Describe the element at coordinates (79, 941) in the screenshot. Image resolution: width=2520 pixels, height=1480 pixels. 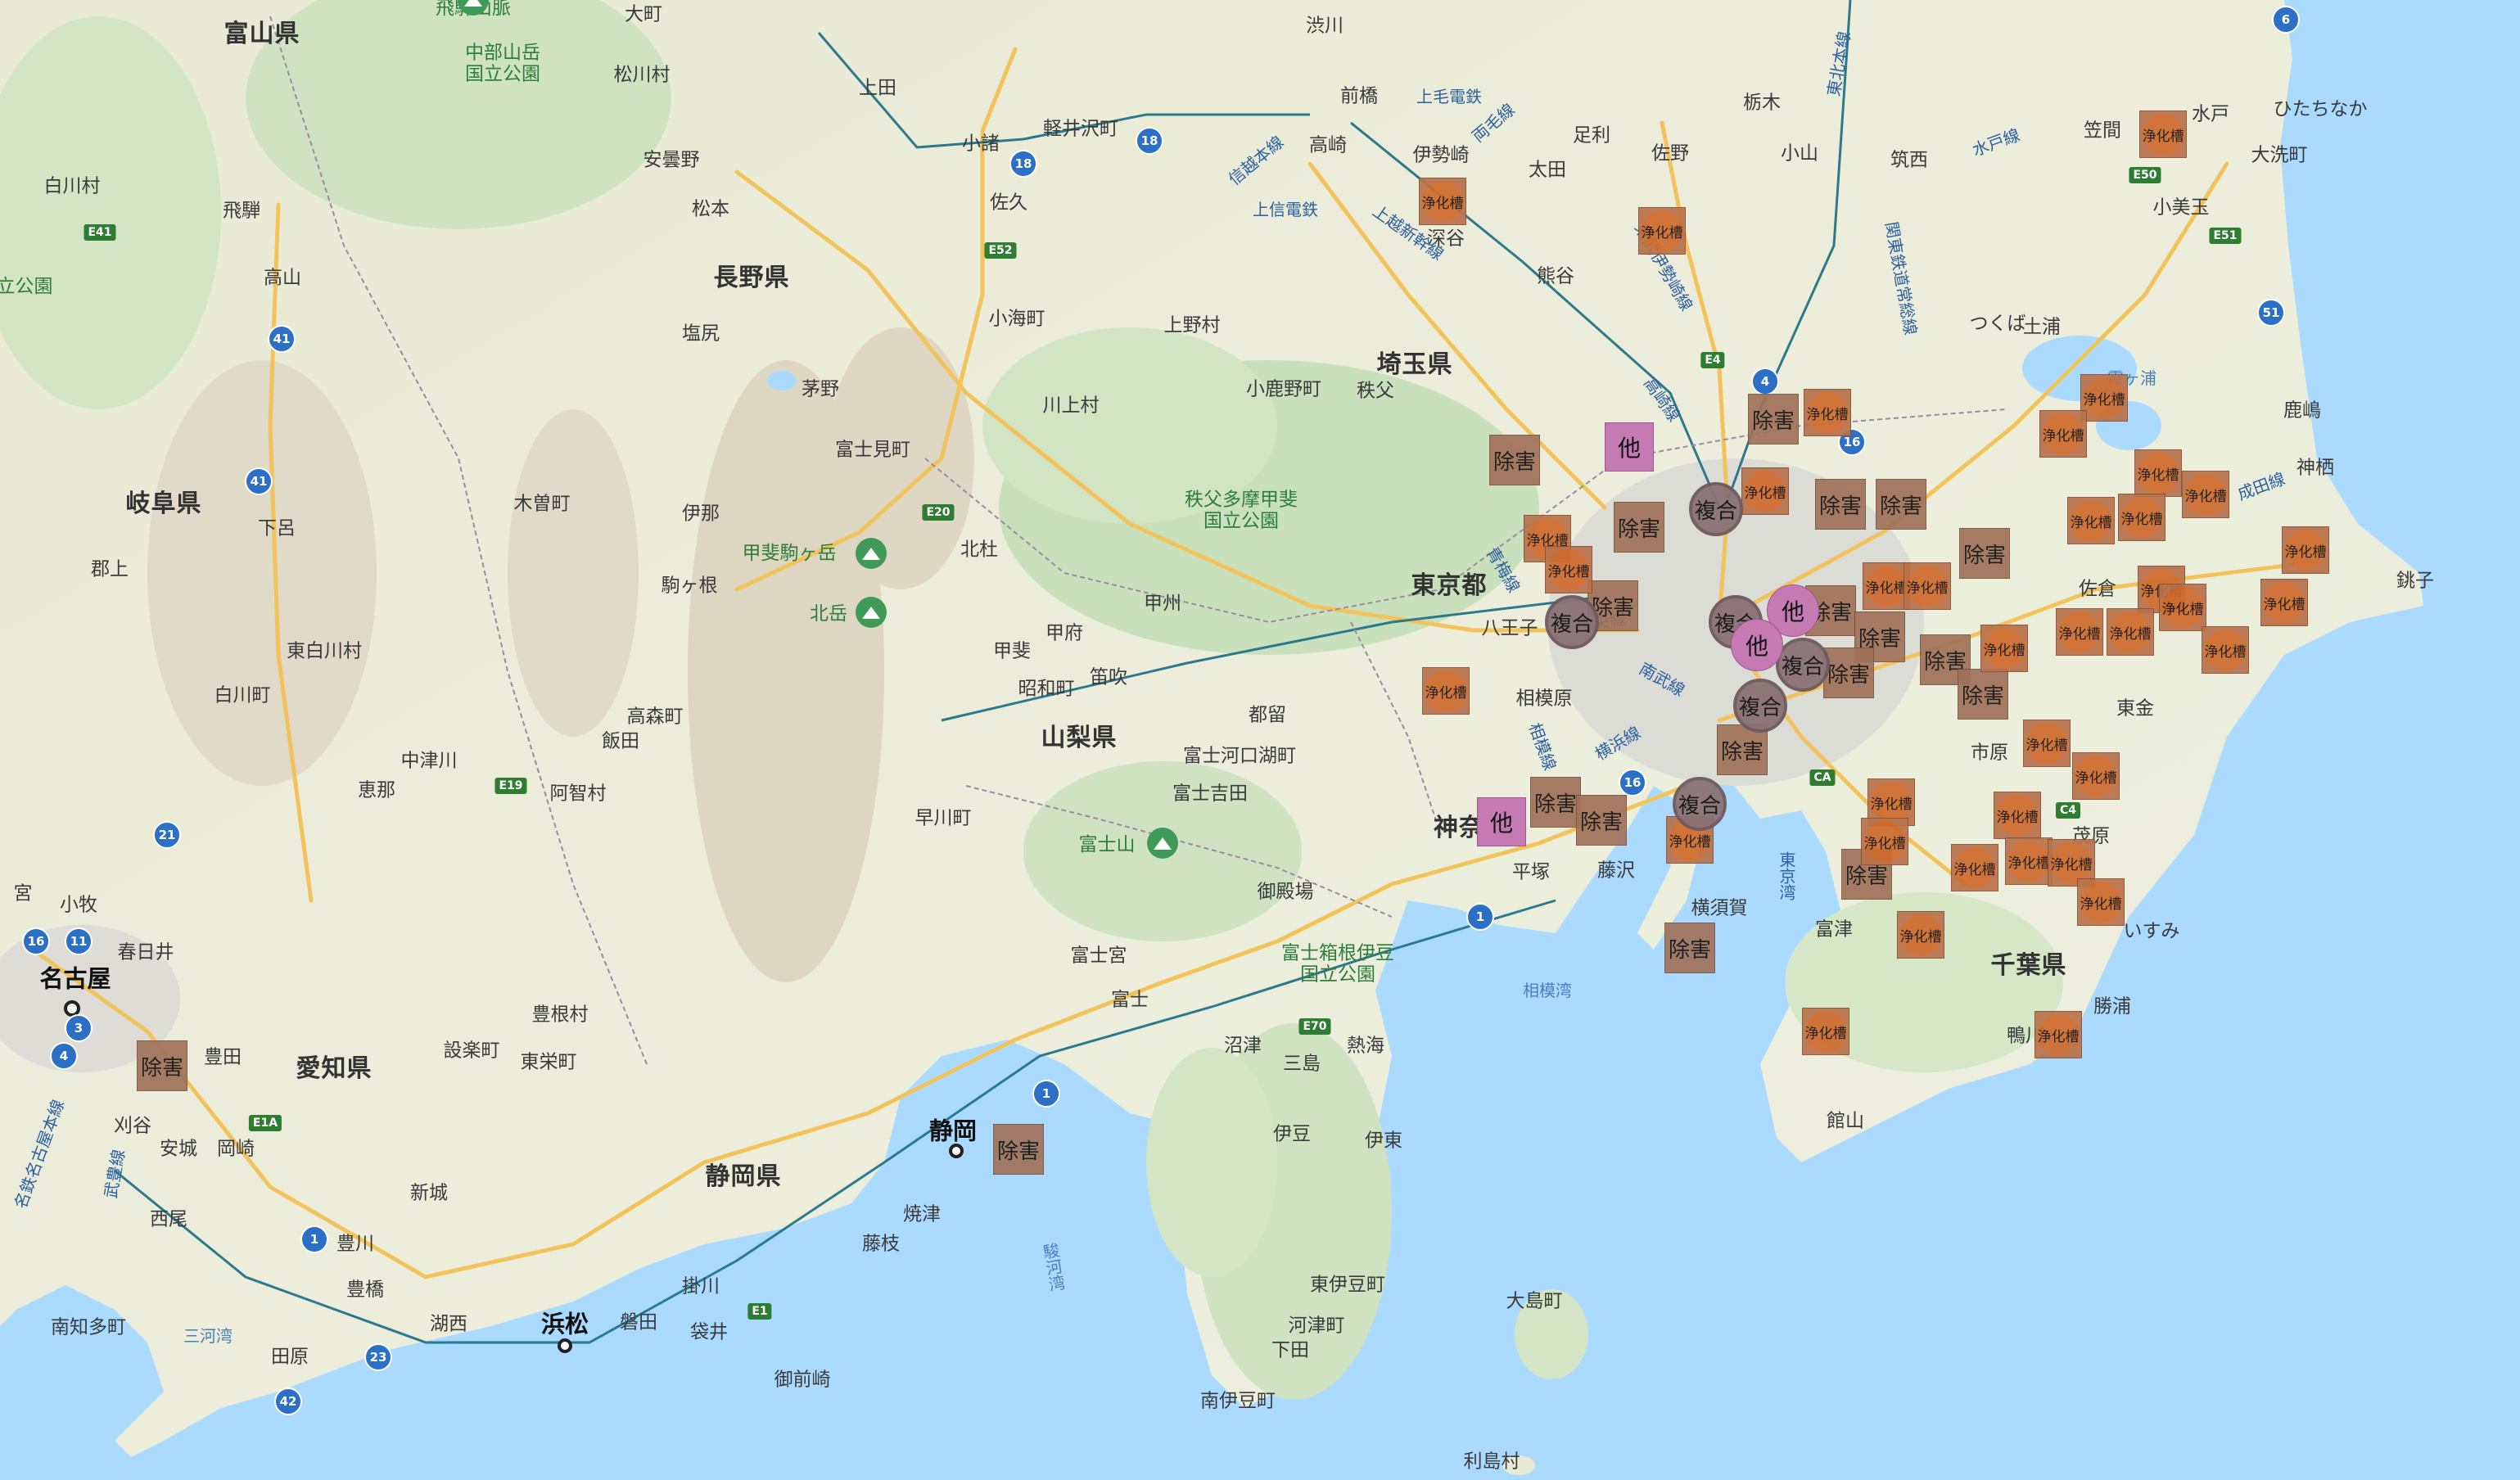
I see `route-shield: 11` at that location.